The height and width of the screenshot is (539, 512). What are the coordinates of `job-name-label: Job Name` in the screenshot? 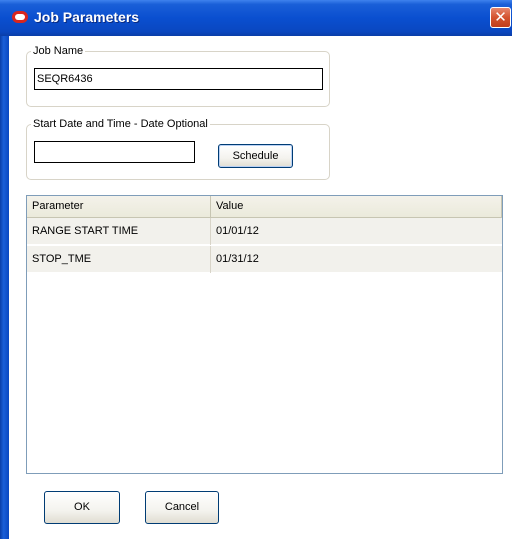 It's located at (58, 51).